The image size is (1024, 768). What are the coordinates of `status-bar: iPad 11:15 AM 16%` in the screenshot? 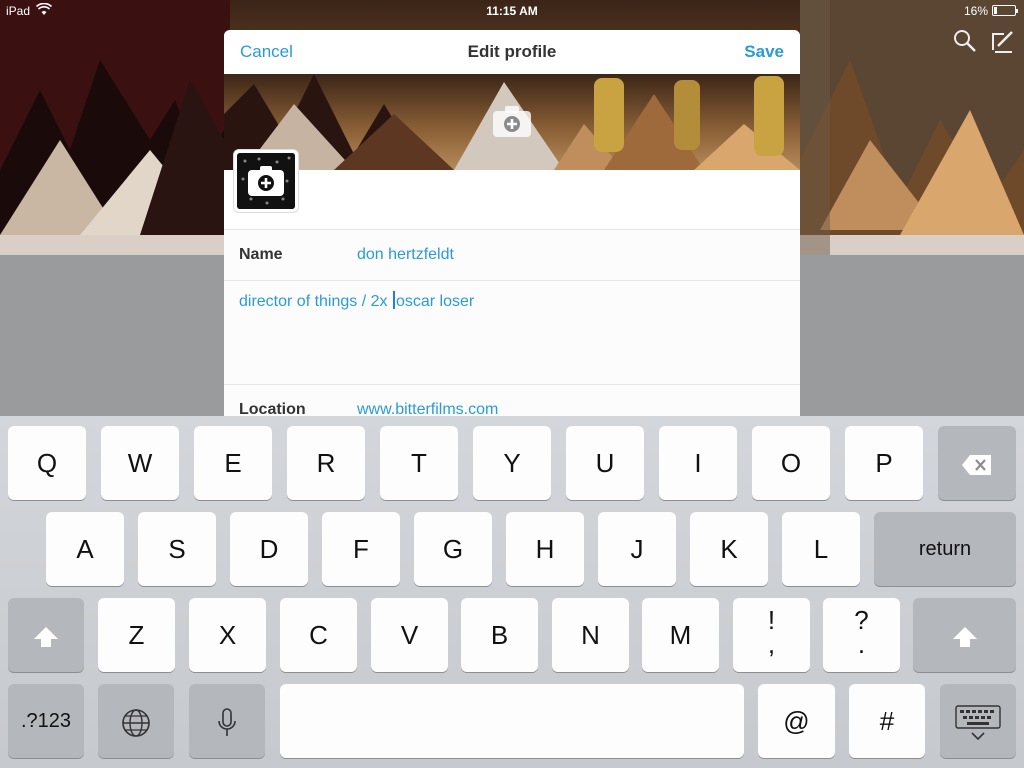 It's located at (512, 11).